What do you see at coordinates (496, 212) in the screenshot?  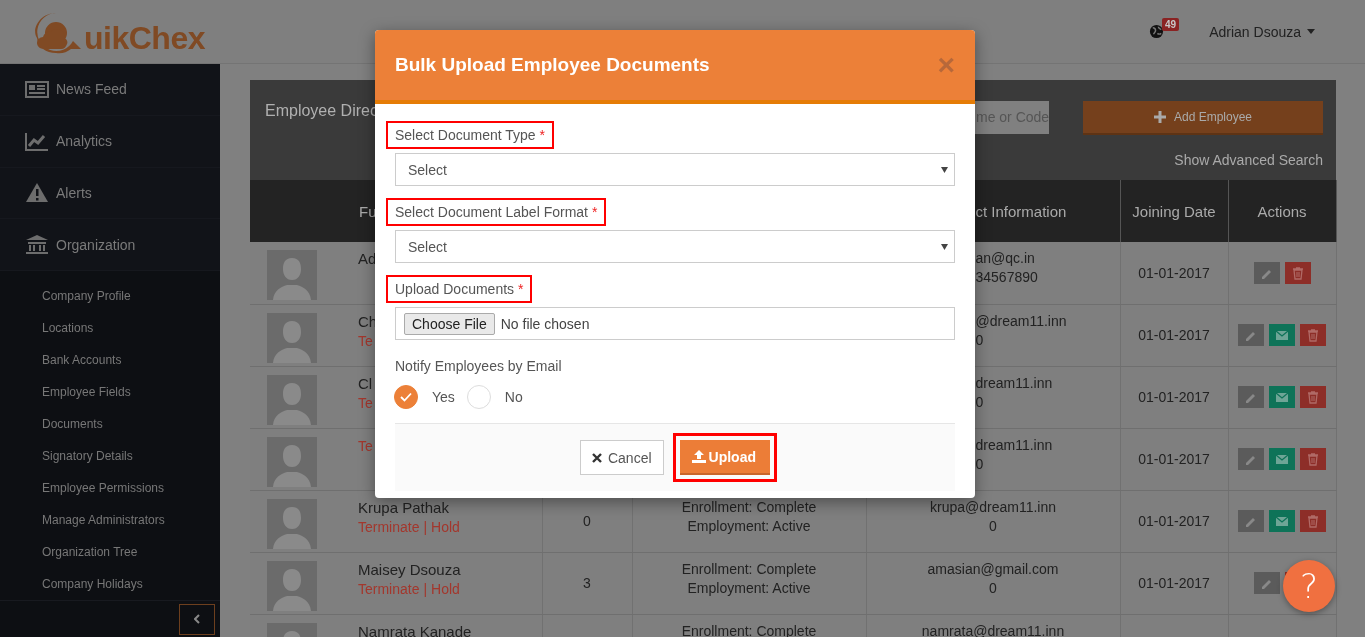 I see `field-label: Select Document Label Format *` at bounding box center [496, 212].